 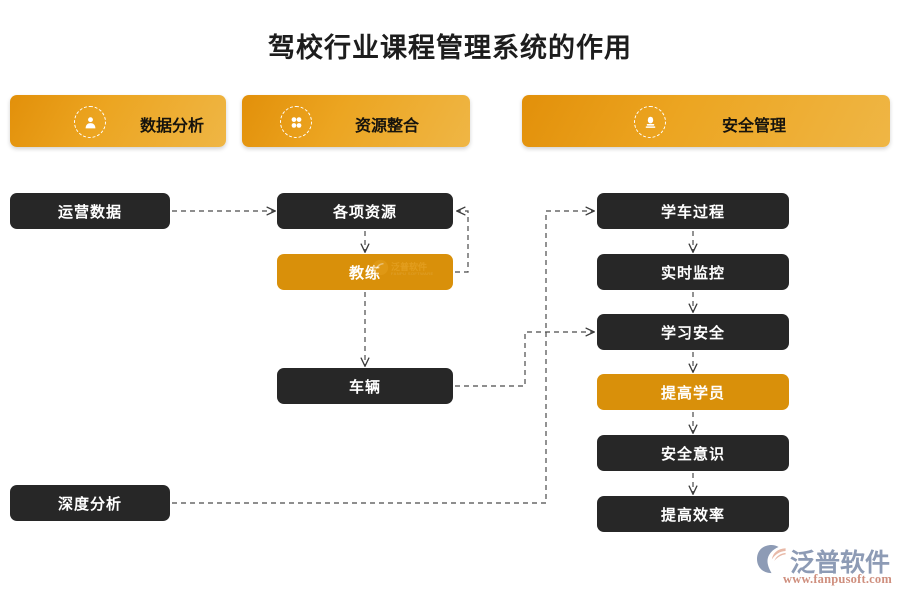 I want to click on flow-node-driving-process: 学车过程, so click(x=693, y=211).